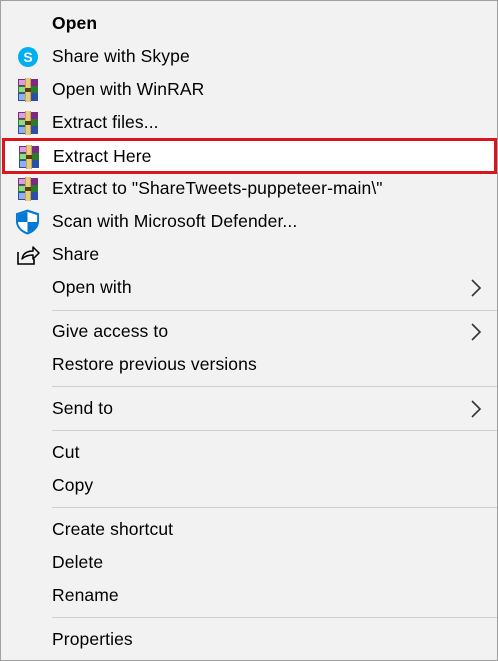 The image size is (498, 661). I want to click on menu-item-give-access-to: Give access to, so click(249, 331).